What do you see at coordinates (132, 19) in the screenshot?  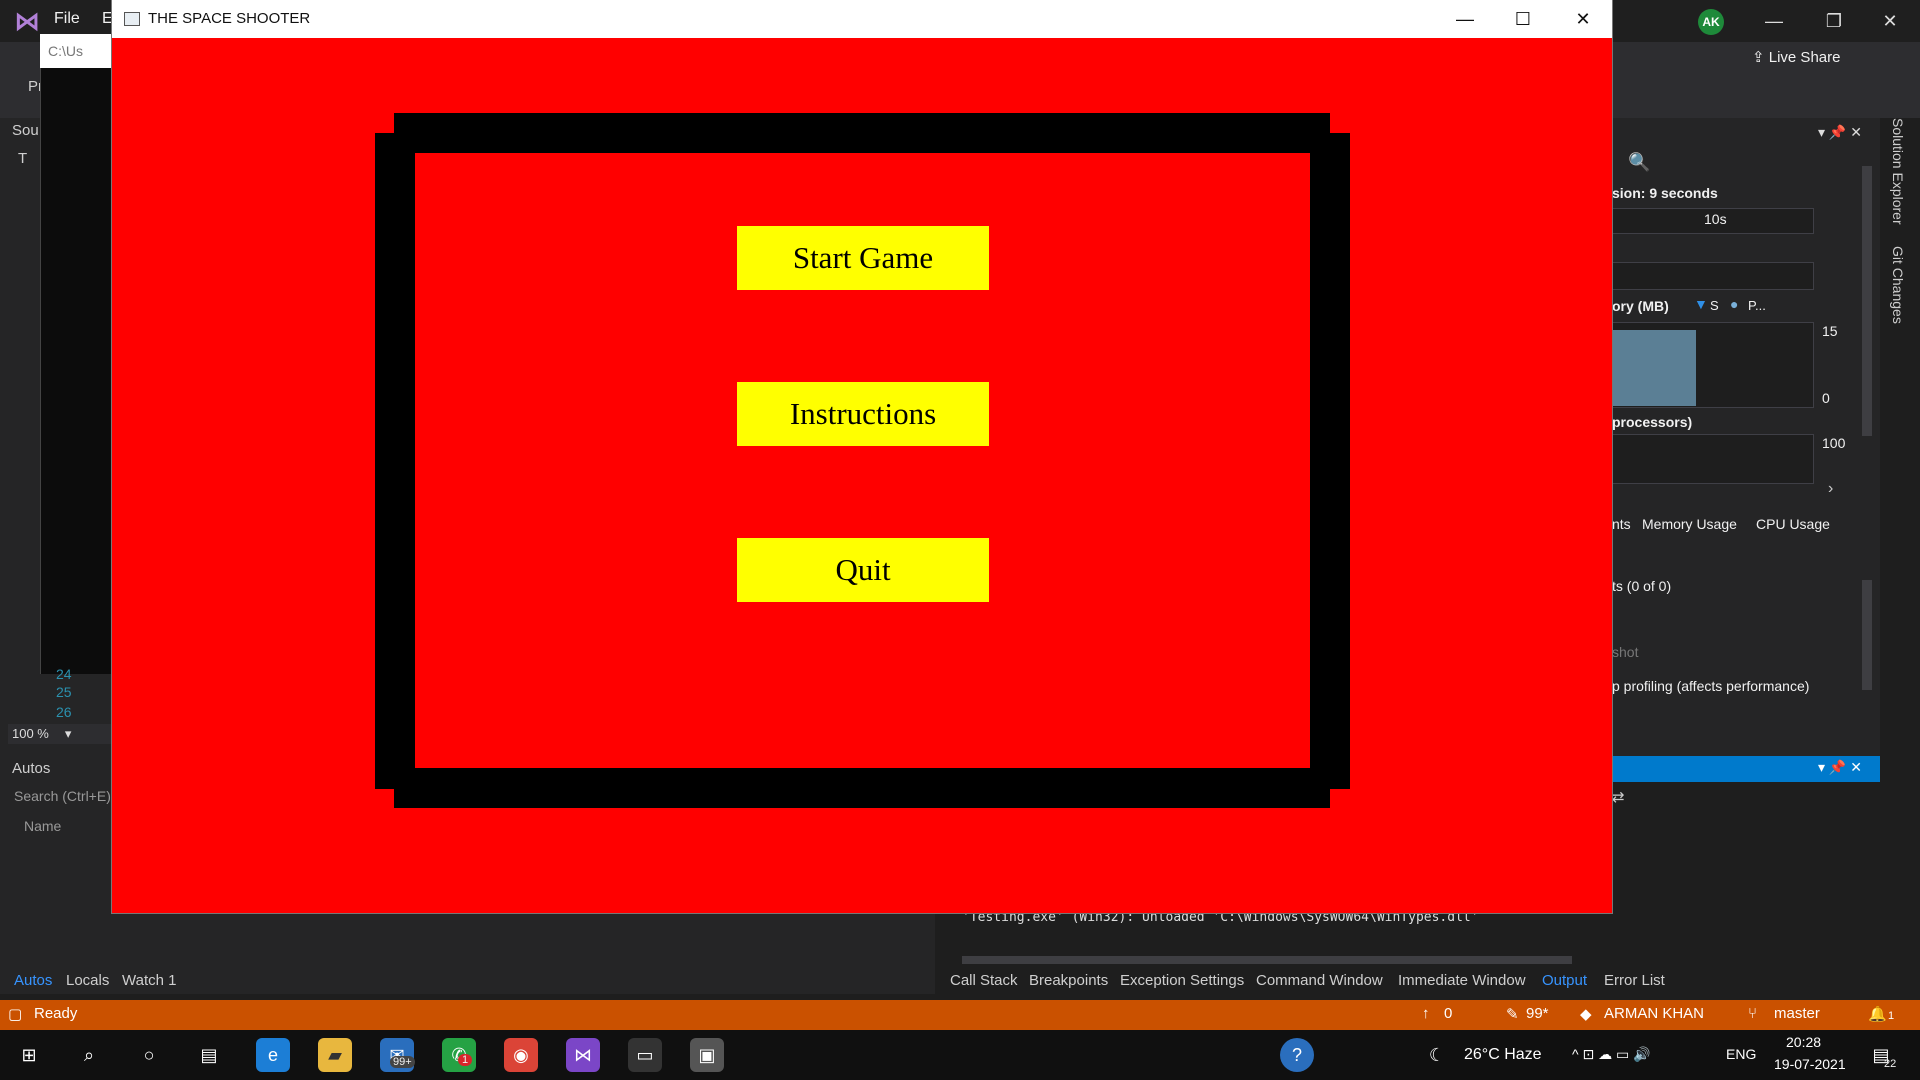 I see `app-window-icon` at bounding box center [132, 19].